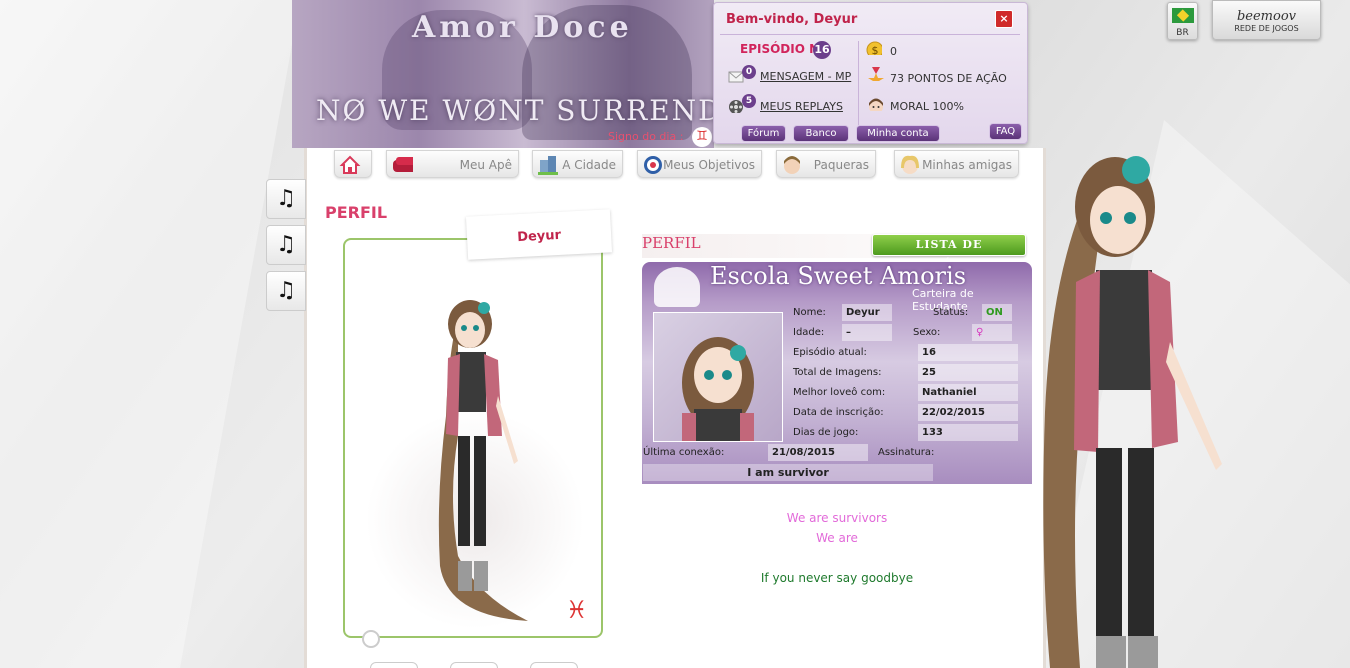  I want to click on field-last-connection: 21/08/2015, so click(818, 452).